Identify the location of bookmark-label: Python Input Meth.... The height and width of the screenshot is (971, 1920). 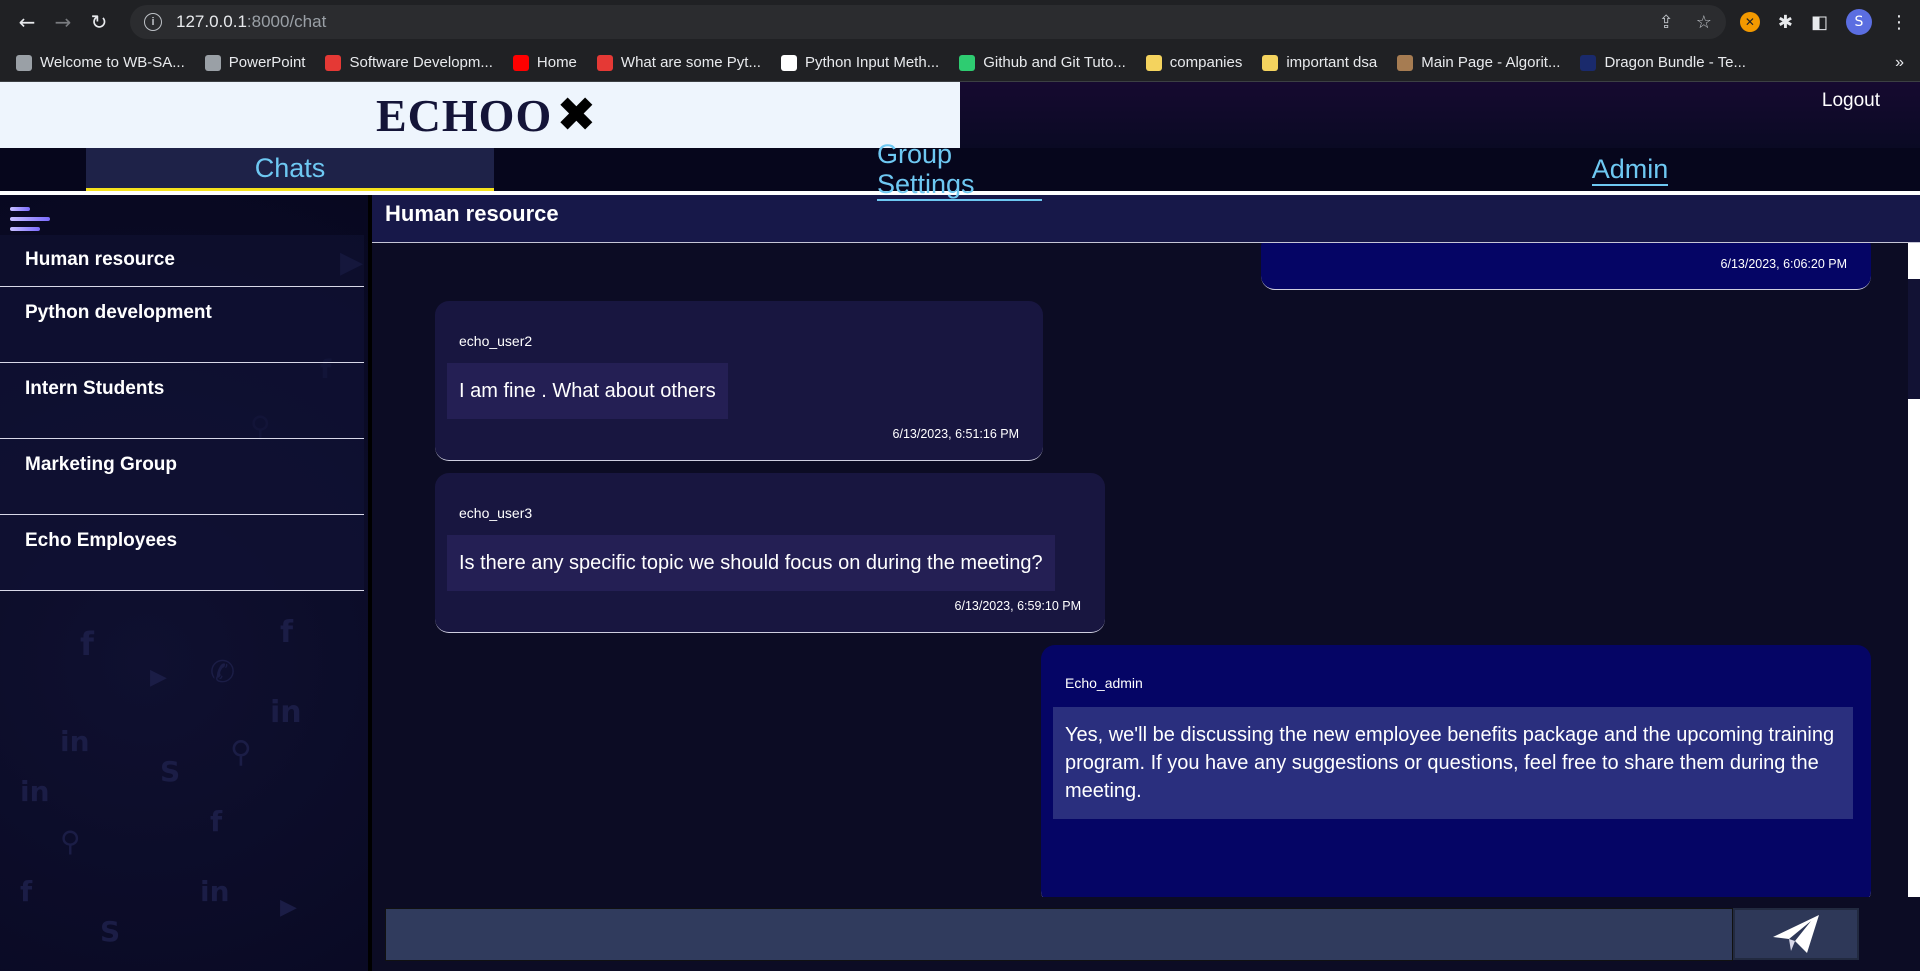
(872, 62).